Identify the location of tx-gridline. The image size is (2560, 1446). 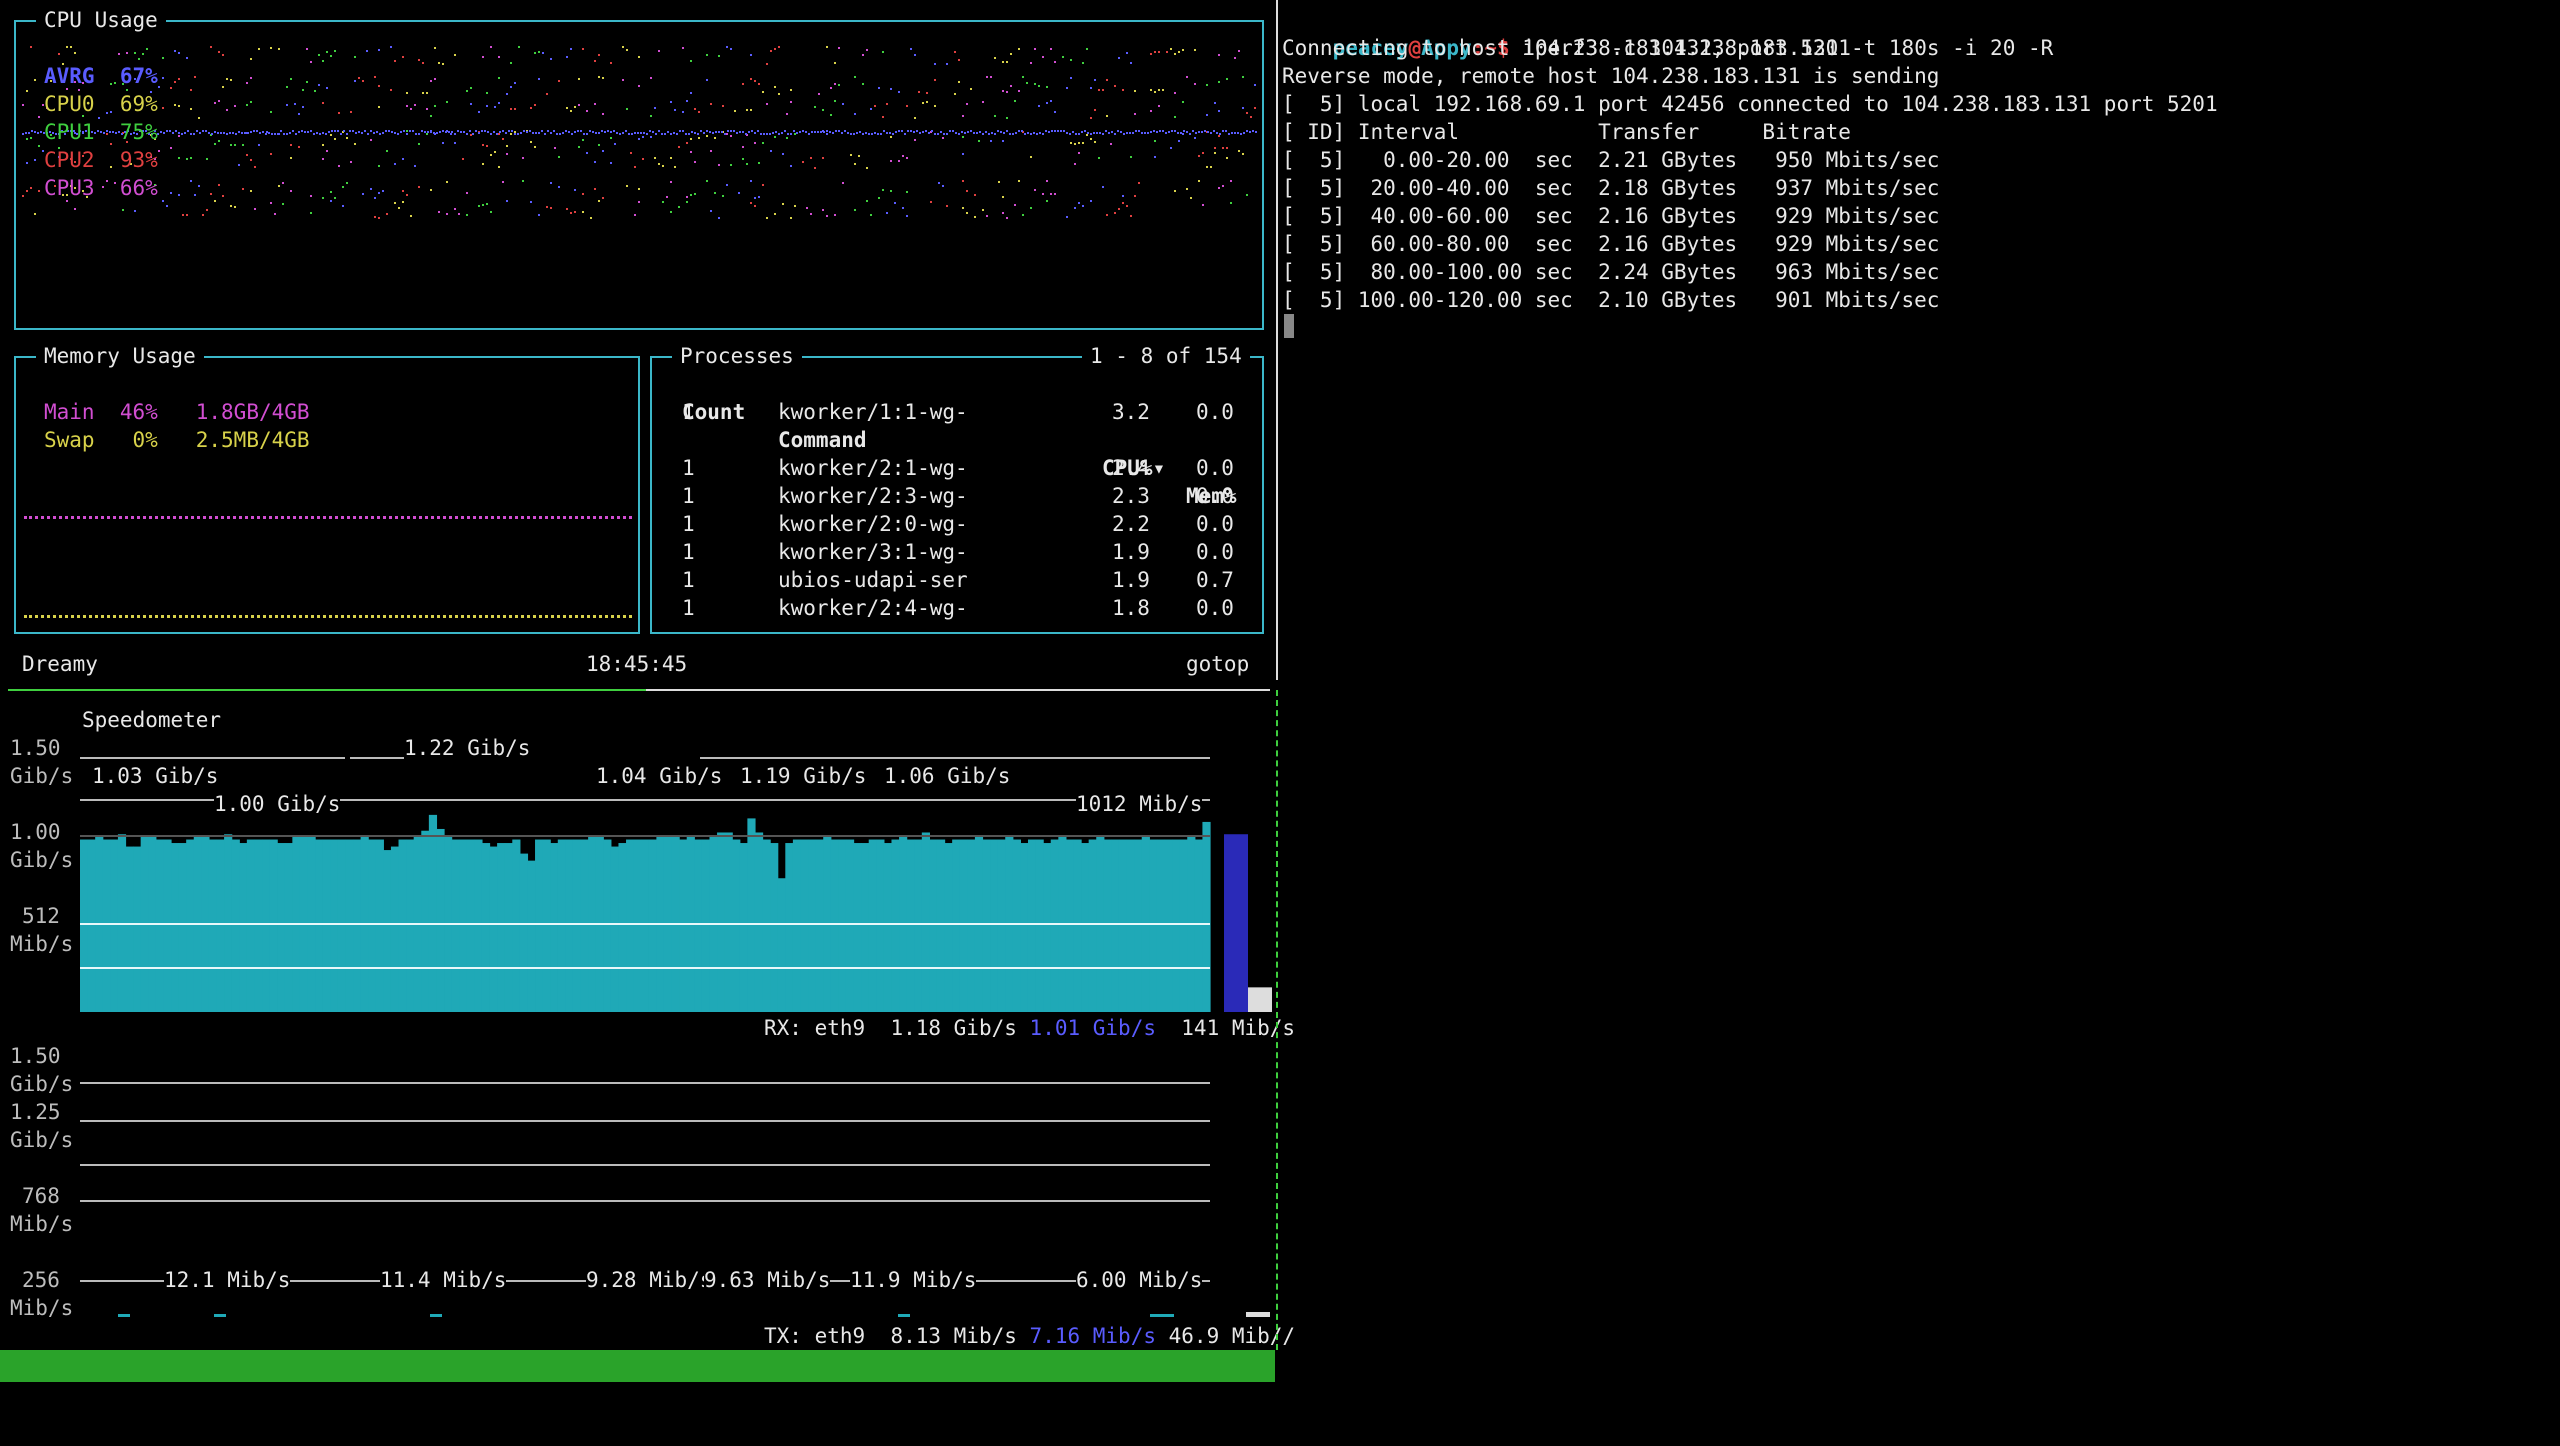
(645, 1165).